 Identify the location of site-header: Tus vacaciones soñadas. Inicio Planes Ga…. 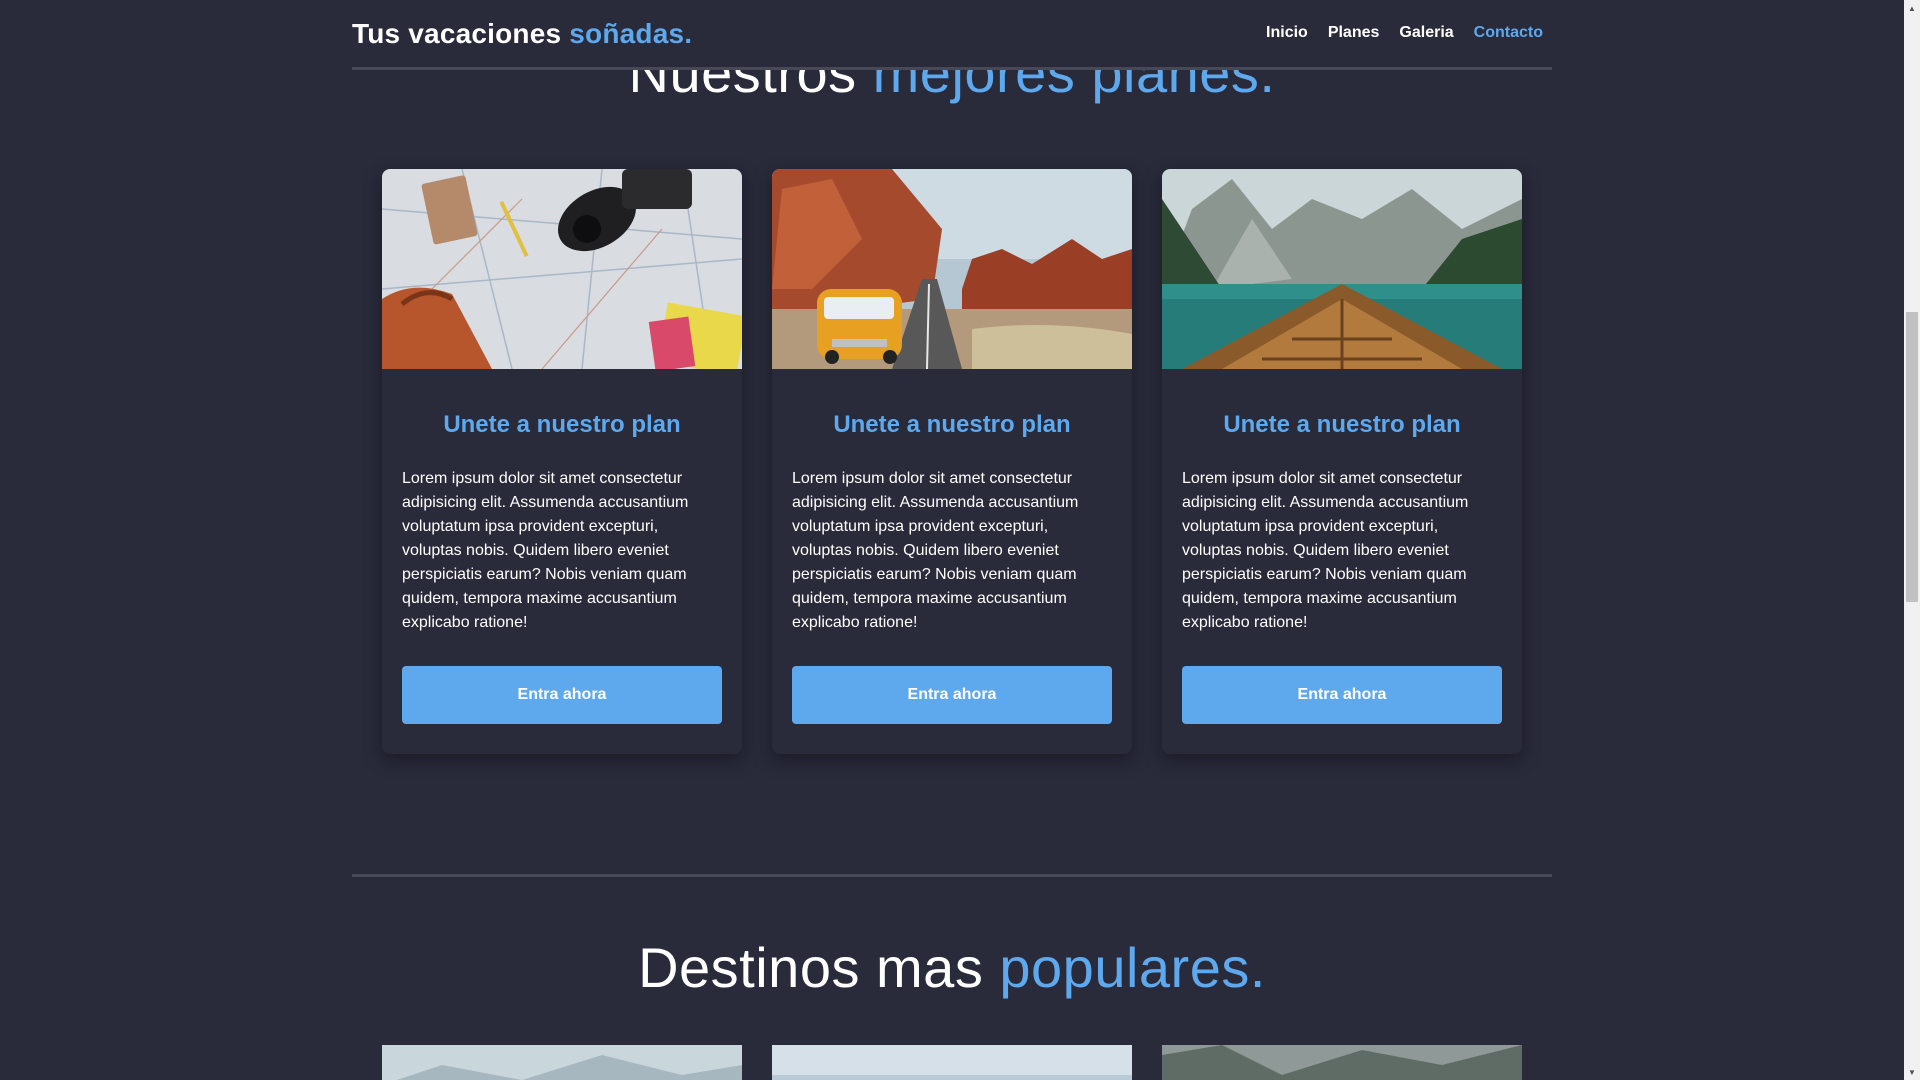
(952, 35).